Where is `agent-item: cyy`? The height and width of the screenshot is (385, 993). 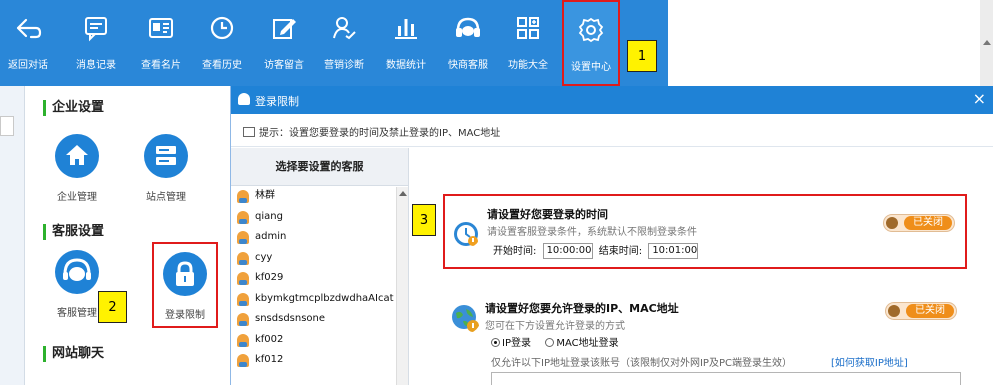
agent-item: cyy is located at coordinates (319, 258).